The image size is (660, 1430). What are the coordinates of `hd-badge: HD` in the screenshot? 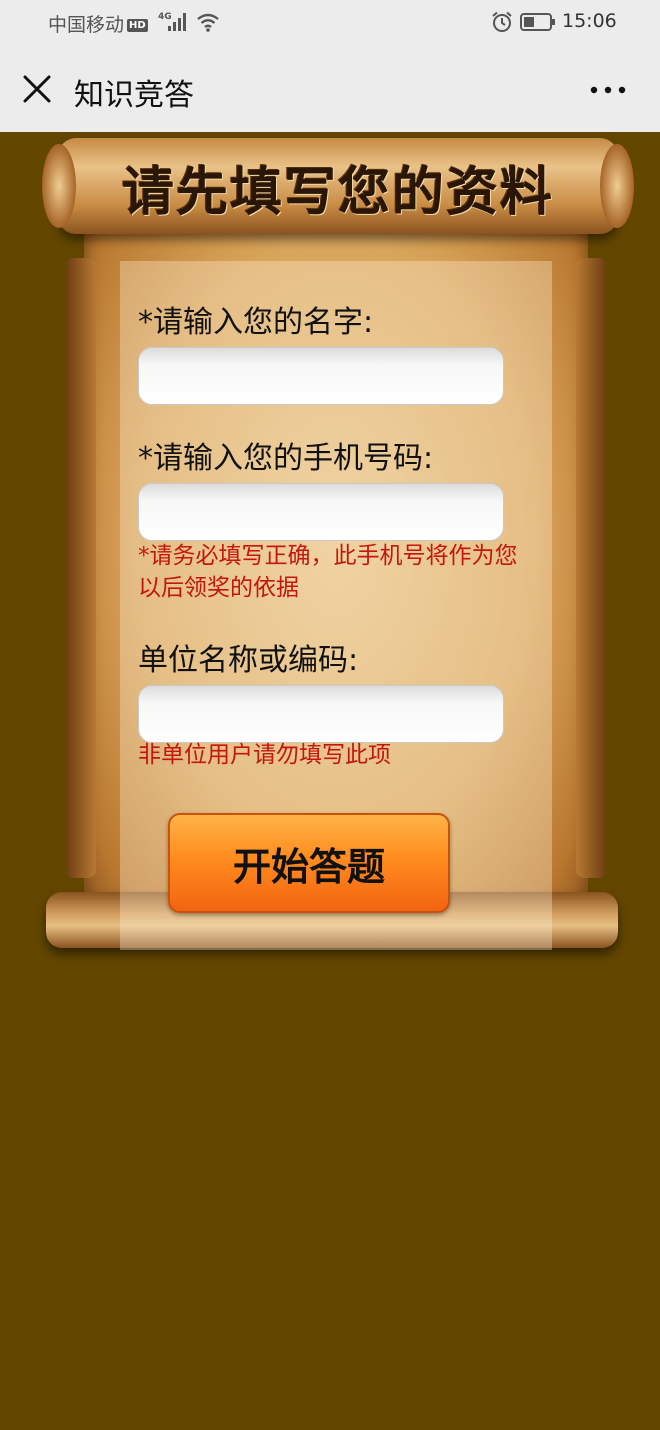 It's located at (137, 25).